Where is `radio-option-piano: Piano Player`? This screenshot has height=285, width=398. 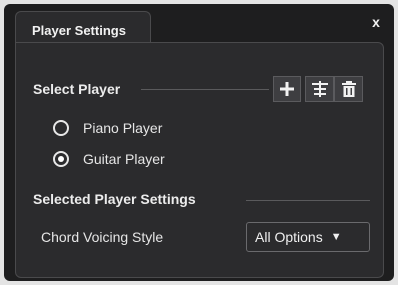 radio-option-piano: Piano Player is located at coordinates (107, 128).